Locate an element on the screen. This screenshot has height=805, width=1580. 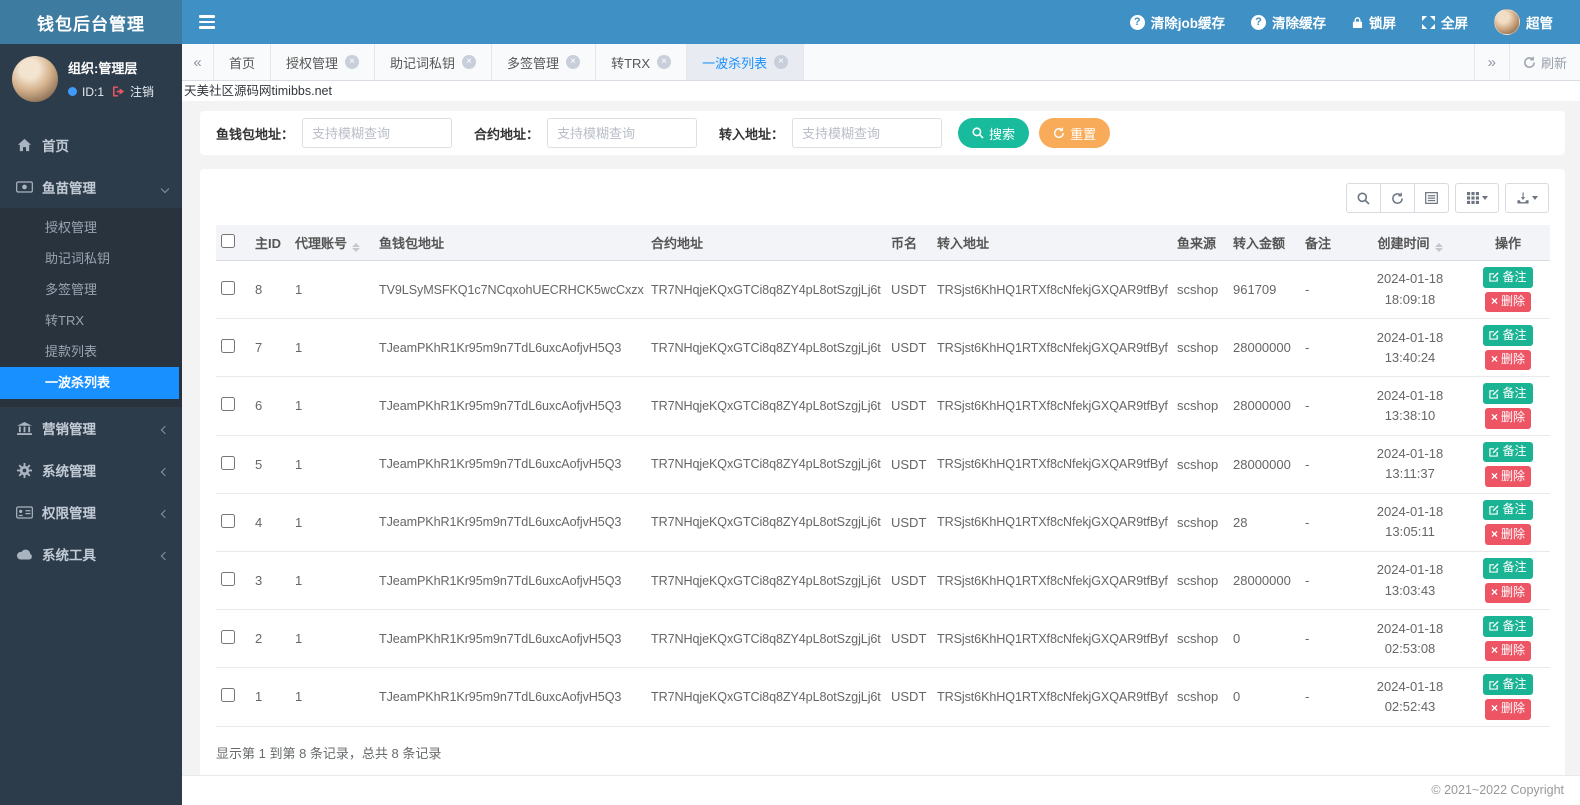
tab-home: 首页 is located at coordinates (243, 62).